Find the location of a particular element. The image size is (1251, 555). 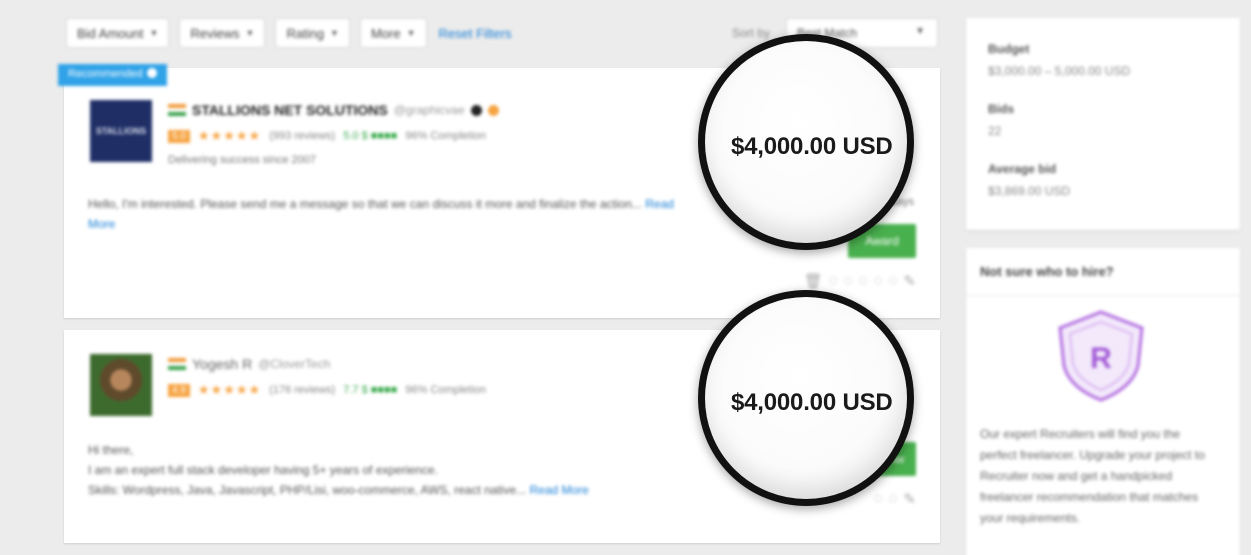

reset-filters-link: Reset Filters is located at coordinates (475, 33).